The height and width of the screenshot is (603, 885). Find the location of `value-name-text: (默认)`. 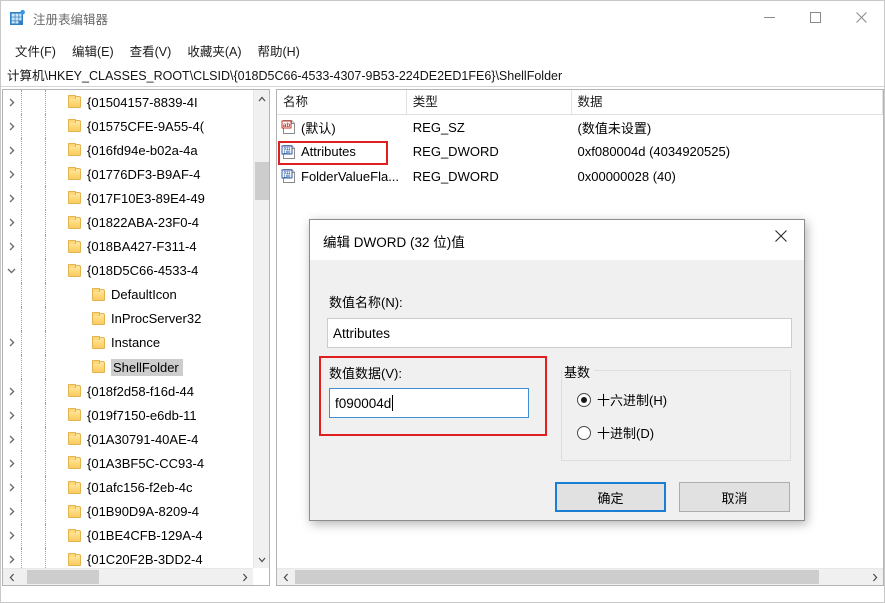

value-name-text: (默认) is located at coordinates (318, 128).